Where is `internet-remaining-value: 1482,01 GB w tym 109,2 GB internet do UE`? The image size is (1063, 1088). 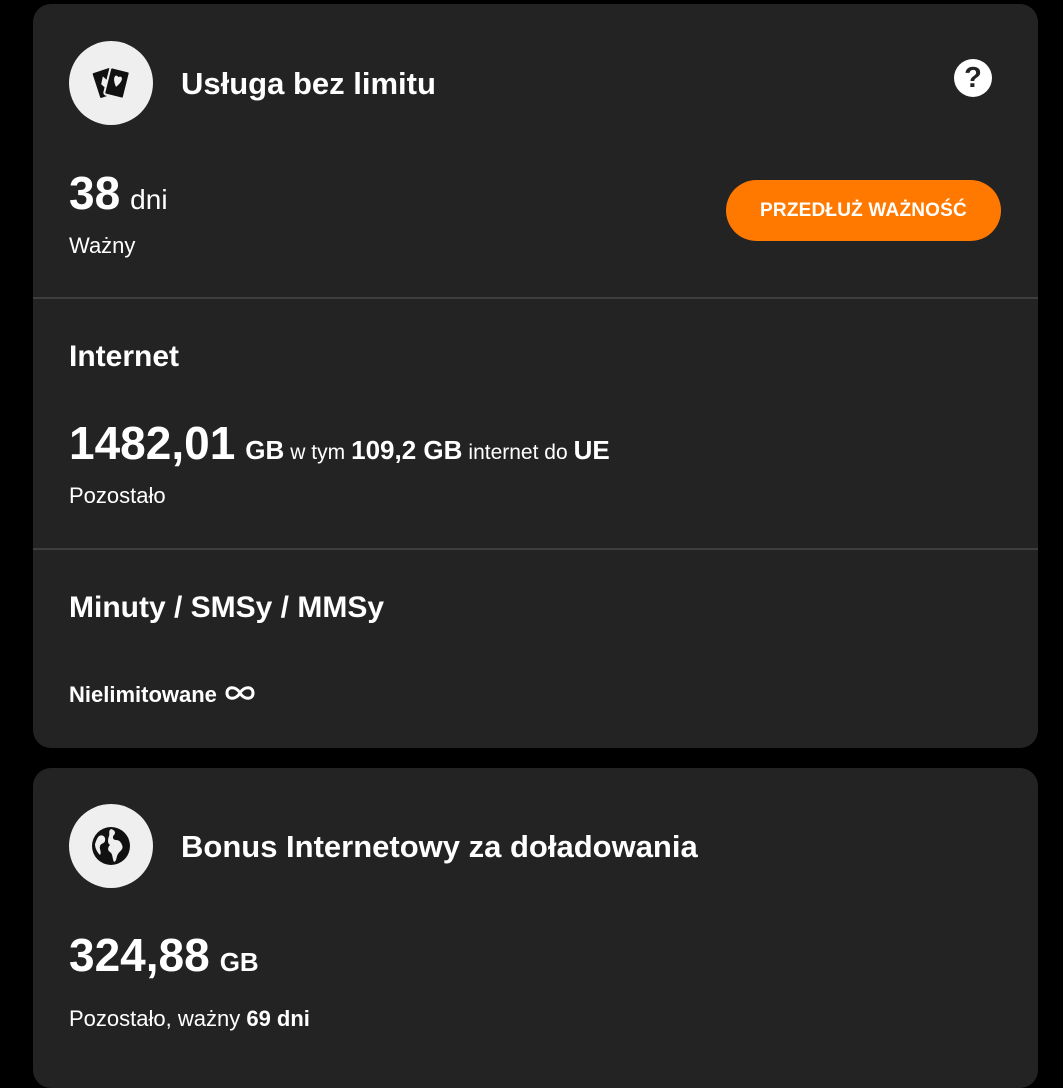
internet-remaining-value: 1482,01 GB w tym 109,2 GB internet do UE is located at coordinates (339, 443).